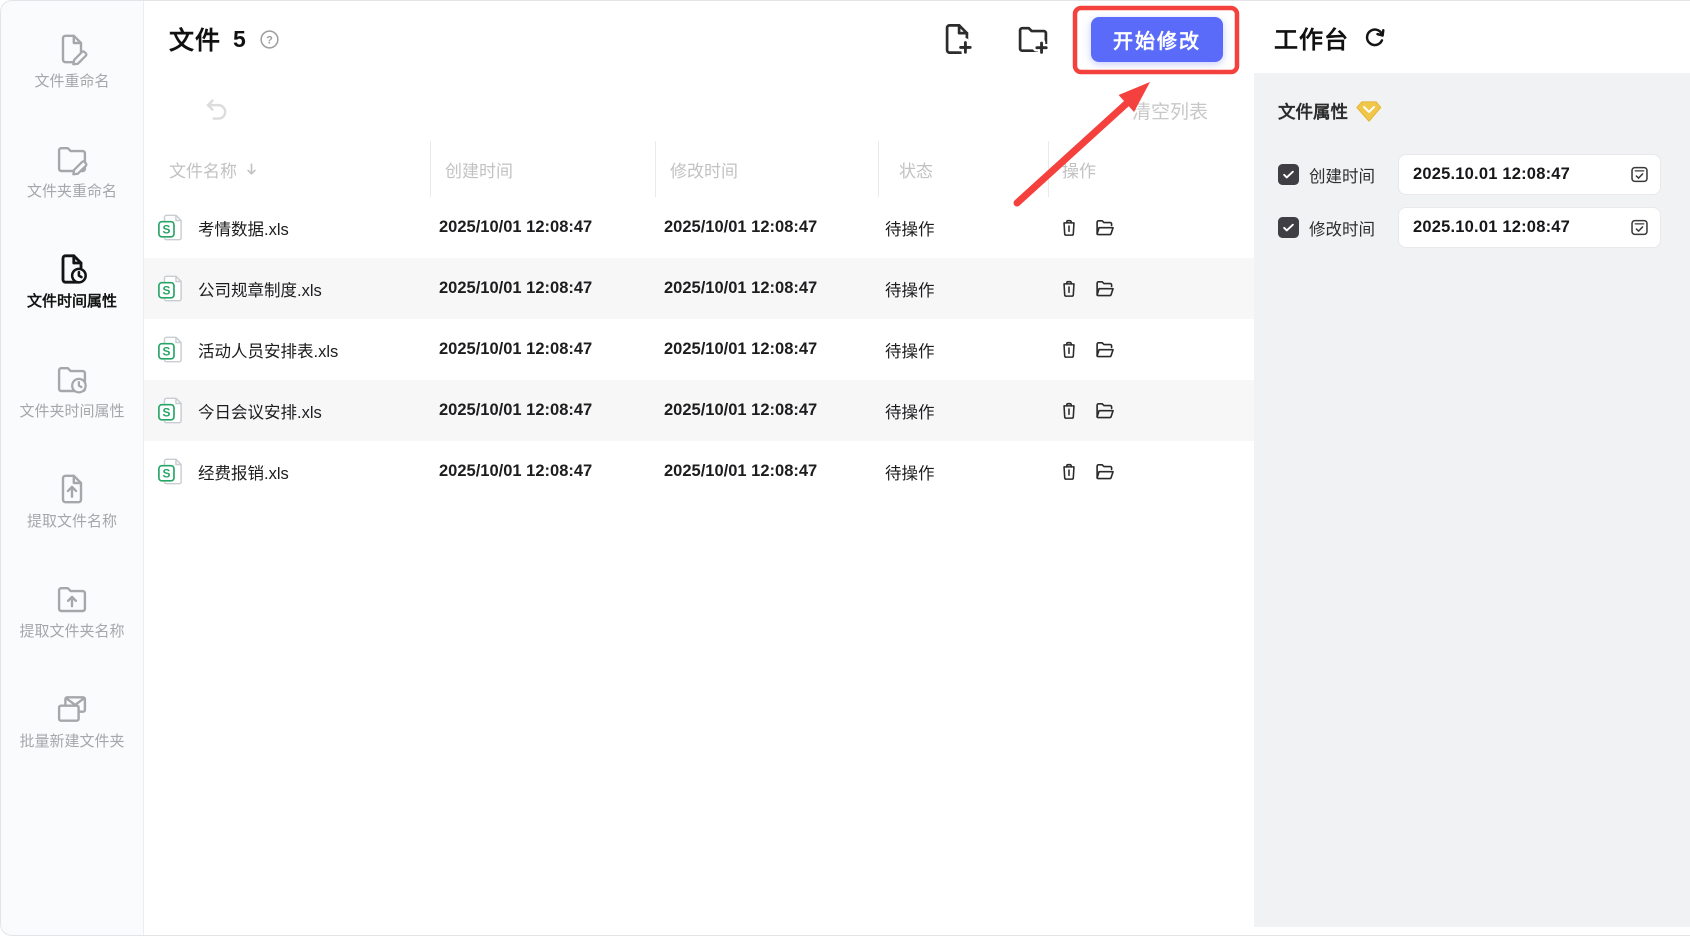 The width and height of the screenshot is (1690, 936). I want to click on created-time-field-row: 创建时间 2025.10.01 12:08:47, so click(1484, 174).